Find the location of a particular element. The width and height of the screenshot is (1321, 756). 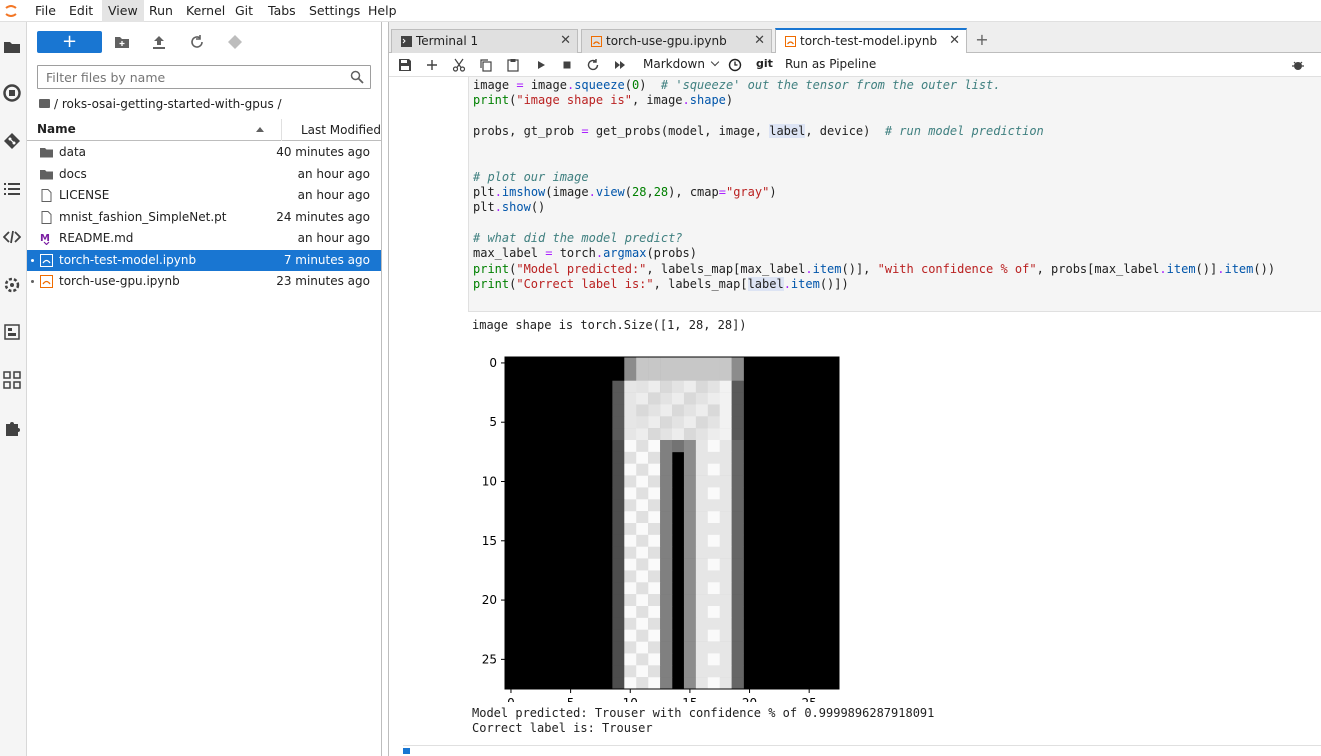

new-launcher-button: + is located at coordinates (69, 42).